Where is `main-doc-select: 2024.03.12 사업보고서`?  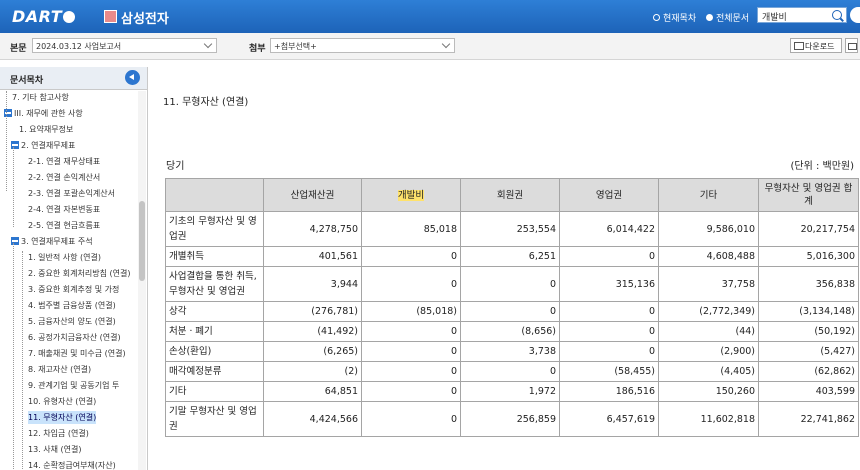
main-doc-select: 2024.03.12 사업보고서 is located at coordinates (124, 45).